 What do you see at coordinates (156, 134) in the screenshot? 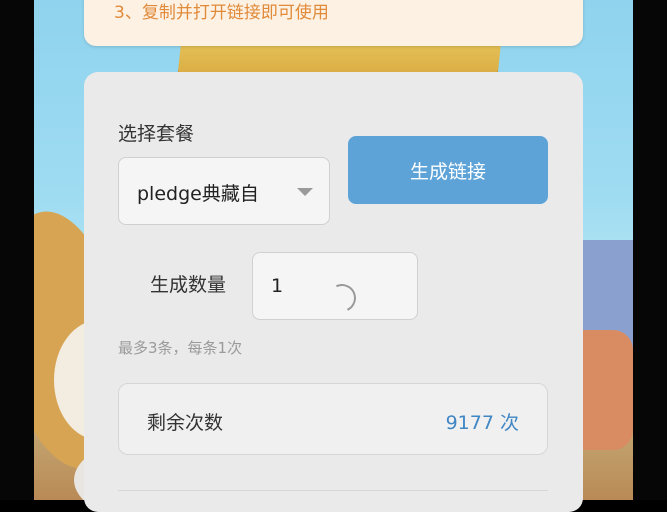
I see `package-label: 选择套餐` at bounding box center [156, 134].